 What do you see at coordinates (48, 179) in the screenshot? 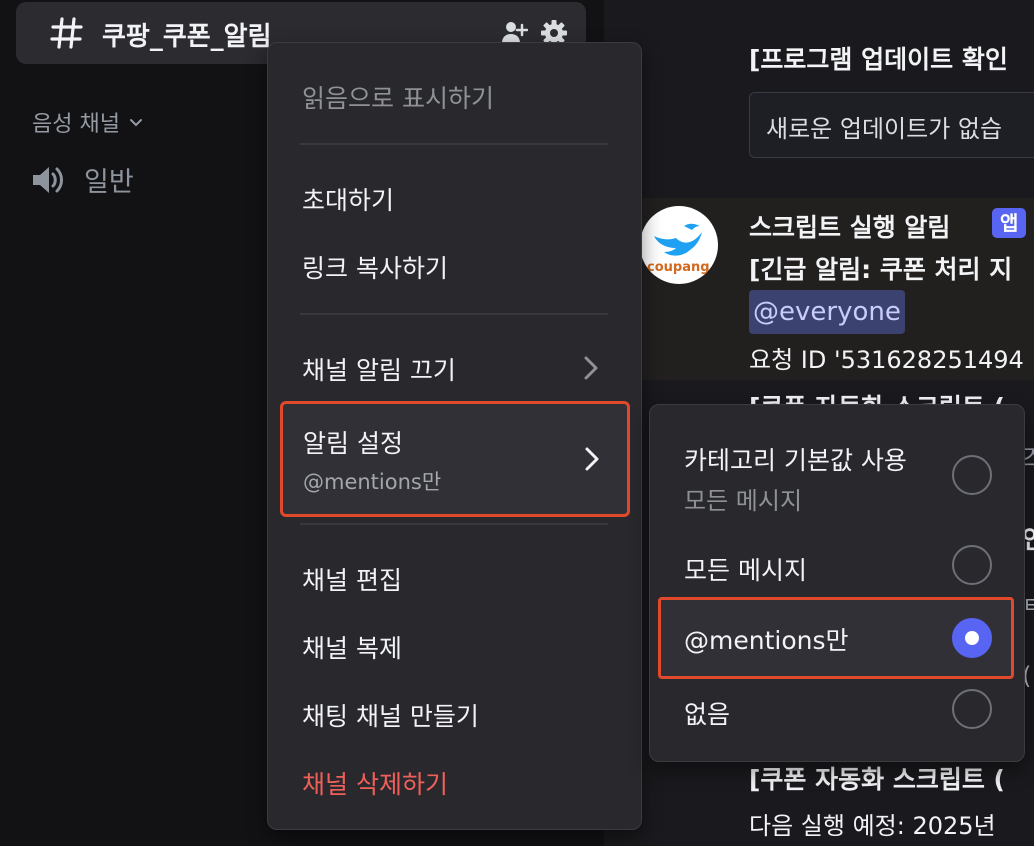
I see `speaker-icon` at bounding box center [48, 179].